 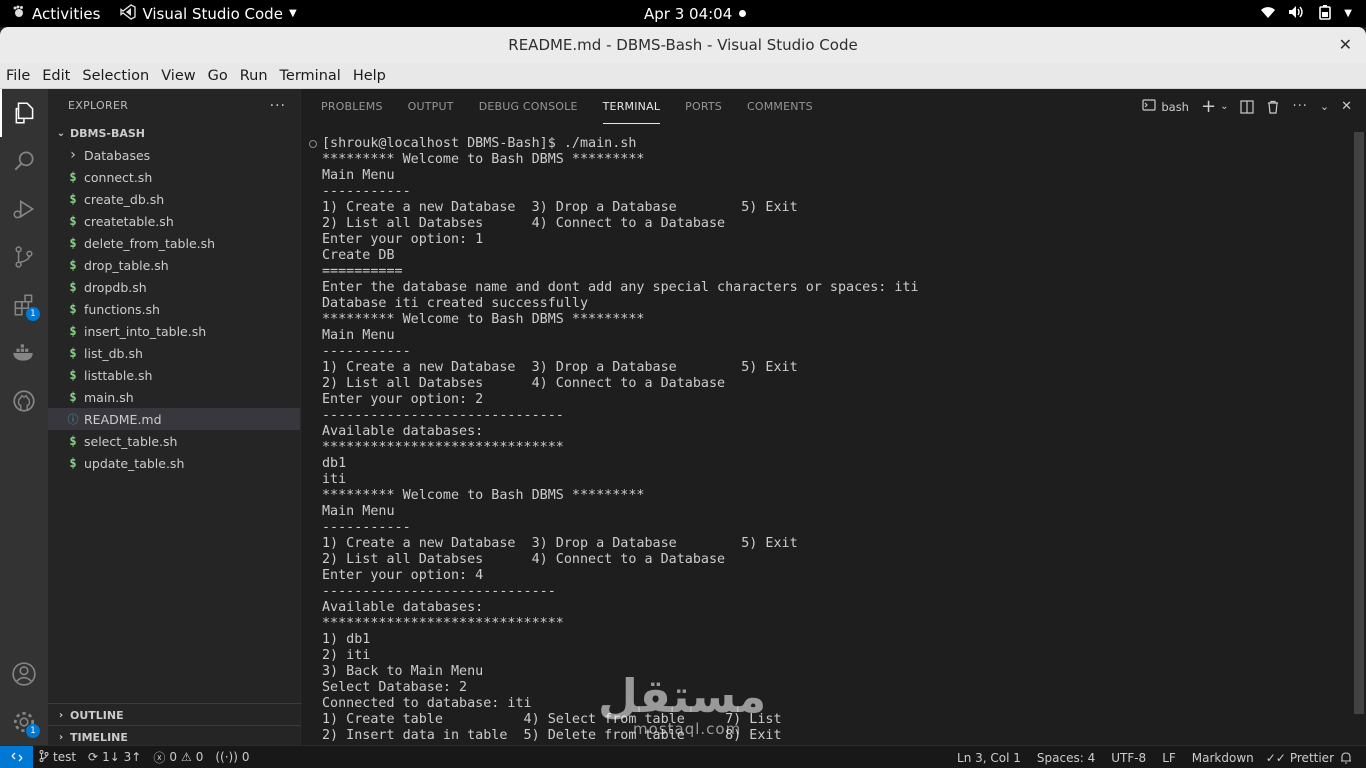 I want to click on end-of-line: LF, so click(x=1169, y=758).